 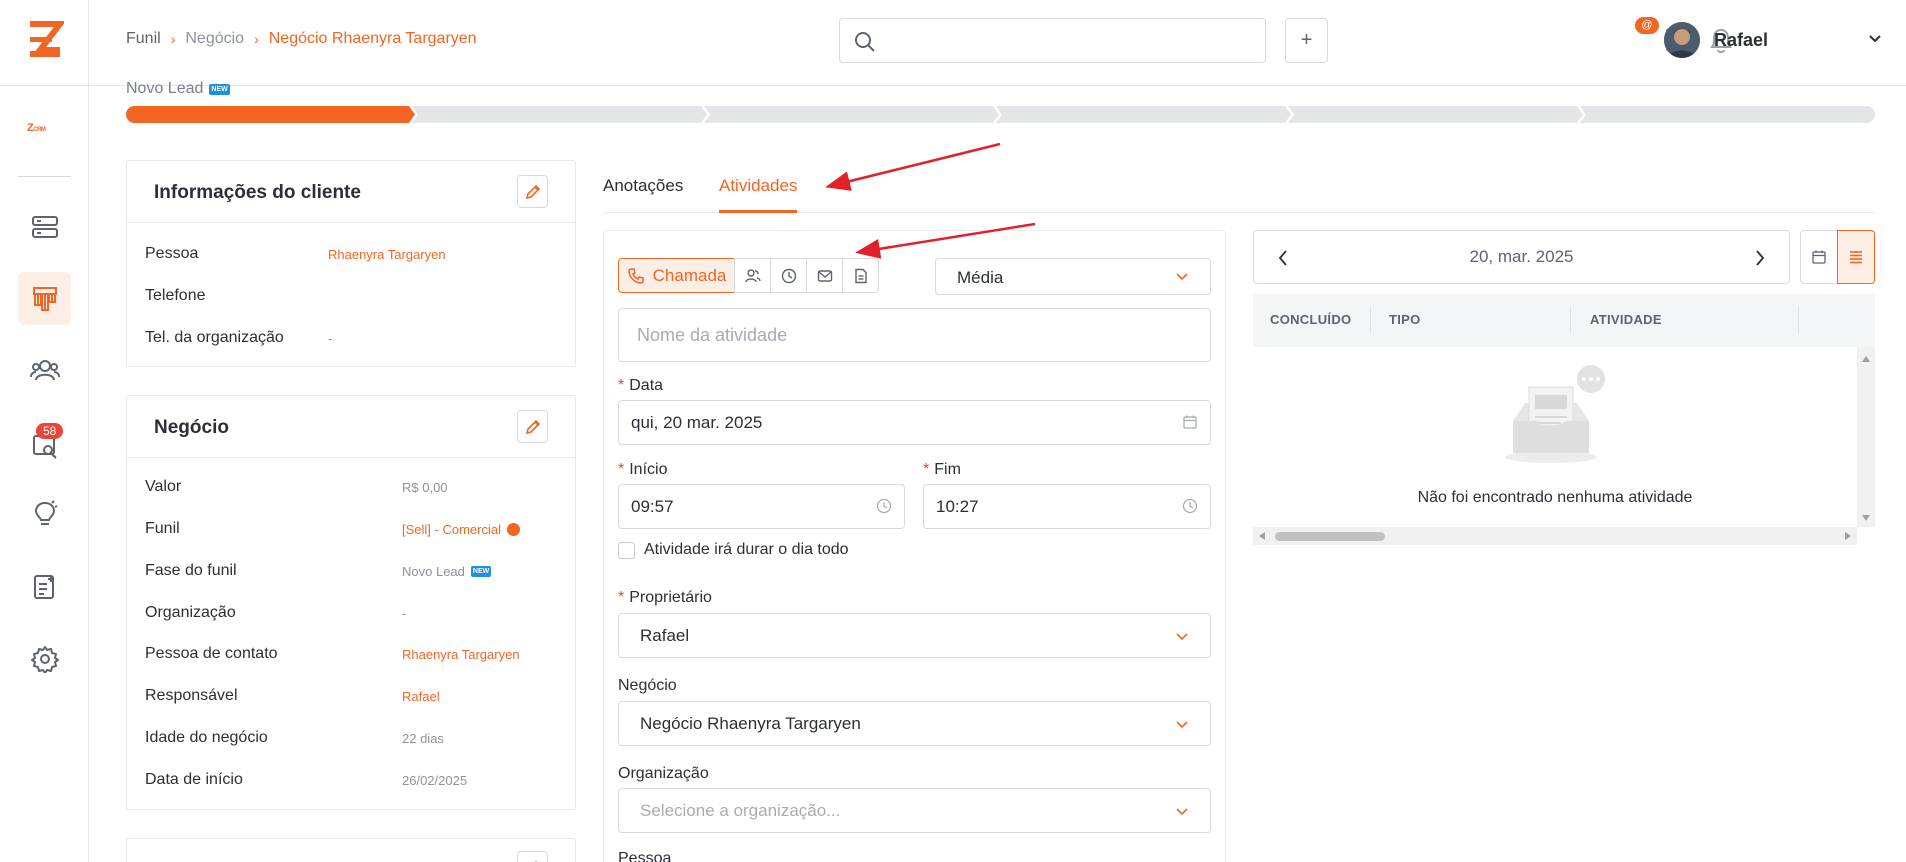 I want to click on scroll-thumb, so click(x=1330, y=536).